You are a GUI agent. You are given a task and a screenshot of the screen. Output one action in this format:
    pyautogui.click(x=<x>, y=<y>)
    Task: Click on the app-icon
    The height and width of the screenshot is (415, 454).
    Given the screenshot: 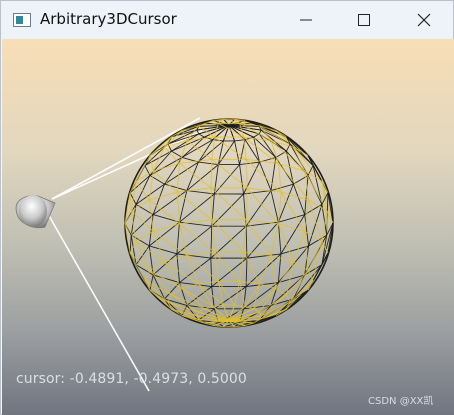 What is the action you would take?
    pyautogui.click(x=22, y=20)
    